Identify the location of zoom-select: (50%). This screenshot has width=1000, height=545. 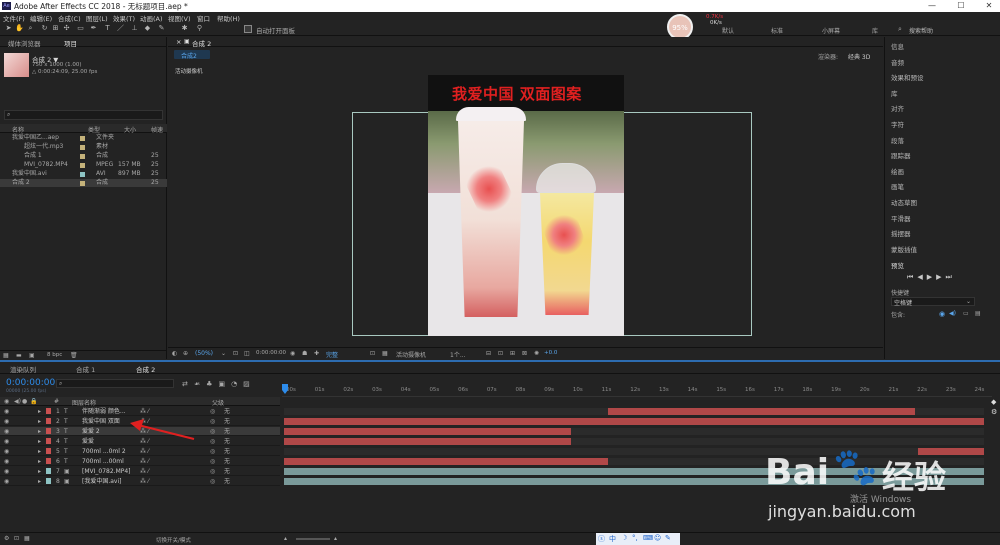
(204, 353).